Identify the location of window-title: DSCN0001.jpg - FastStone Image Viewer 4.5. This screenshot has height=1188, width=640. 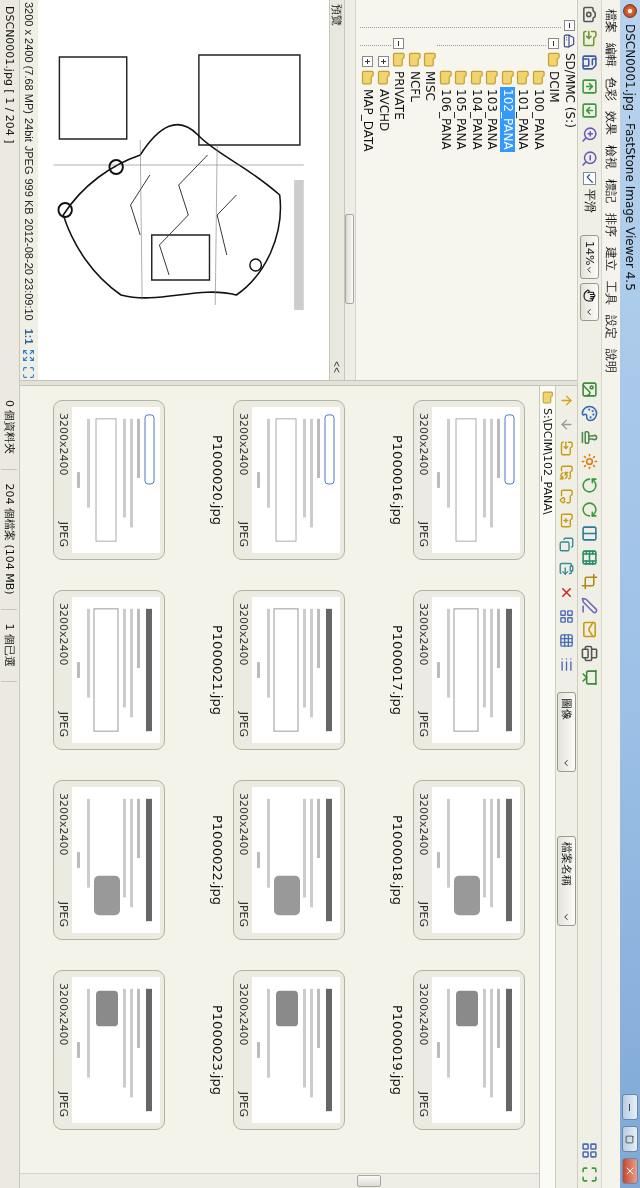
(630, 158).